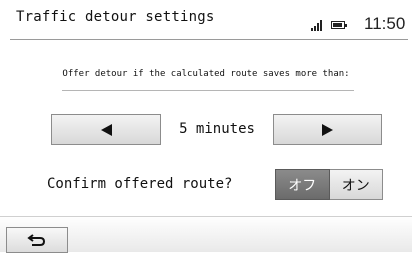 The width and height of the screenshot is (412, 253). What do you see at coordinates (217, 129) in the screenshot?
I see `detour-value: 5 minutes` at bounding box center [217, 129].